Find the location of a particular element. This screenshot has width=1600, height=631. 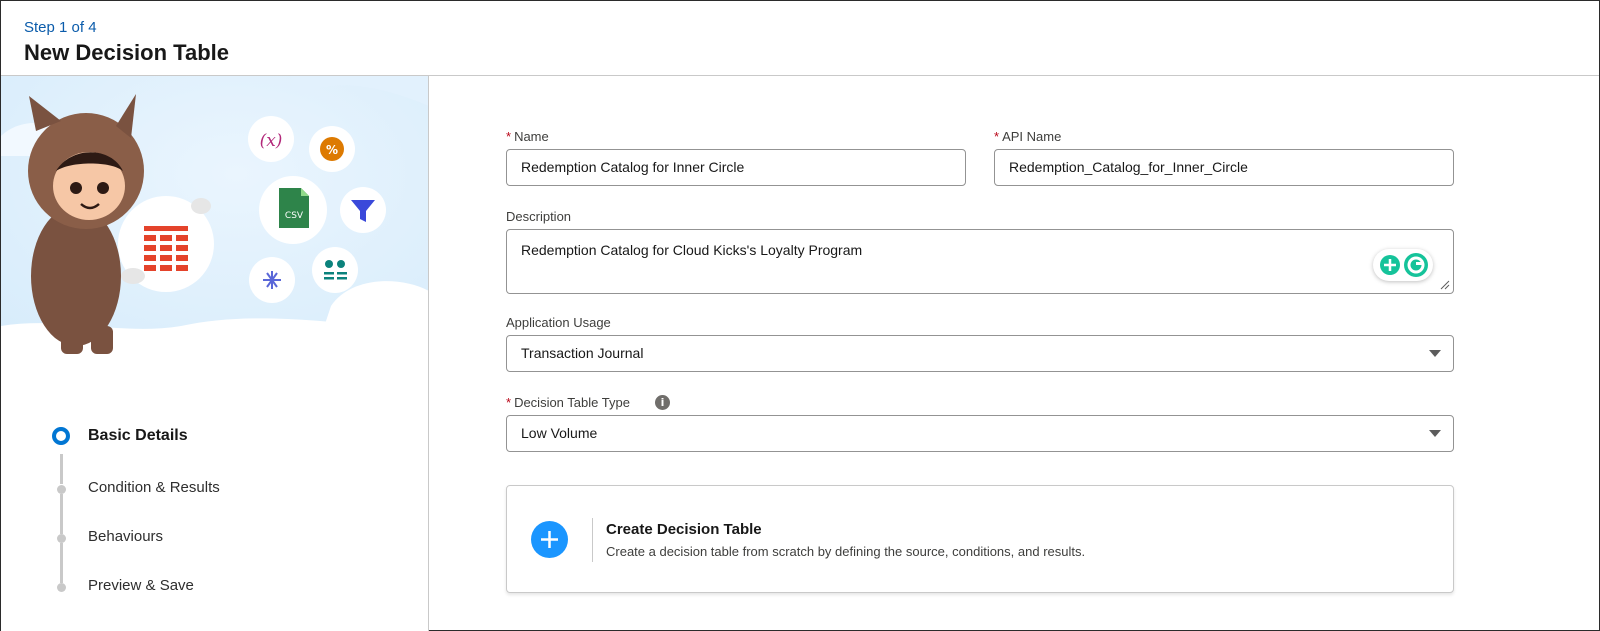

page-title: New Decision Table is located at coordinates (126, 52).